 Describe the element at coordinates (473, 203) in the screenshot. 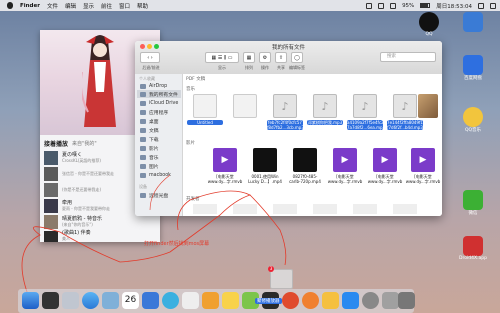

I see `desktop-icon-wechat: 微信` at that location.